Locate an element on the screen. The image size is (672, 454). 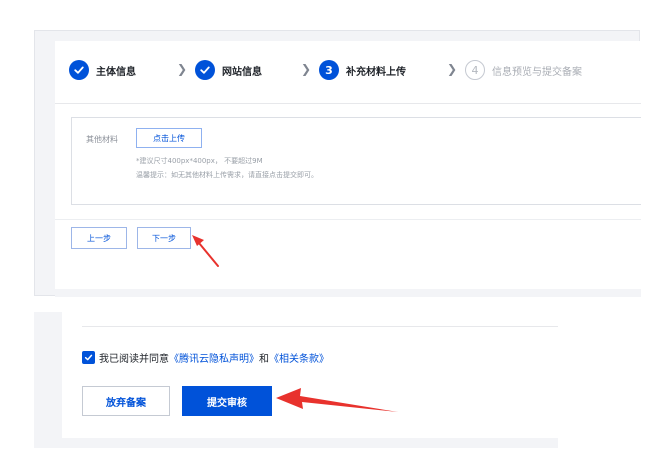
step-preview-submit: 4 信息预览与提交备案 is located at coordinates (523, 70).